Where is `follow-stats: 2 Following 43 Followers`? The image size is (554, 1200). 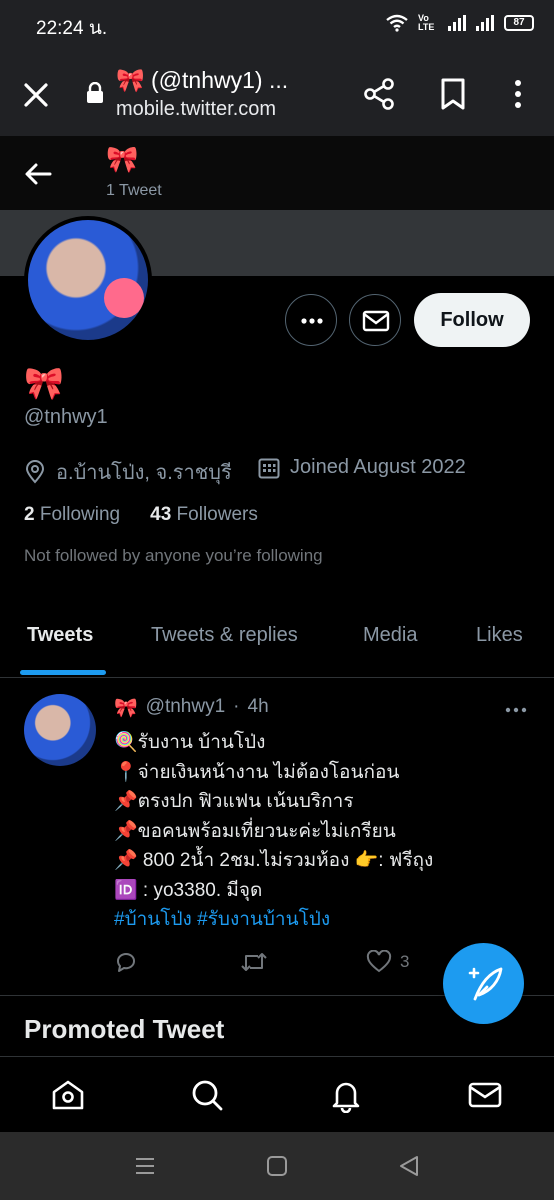
follow-stats: 2 Following 43 Followers is located at coordinates (141, 515).